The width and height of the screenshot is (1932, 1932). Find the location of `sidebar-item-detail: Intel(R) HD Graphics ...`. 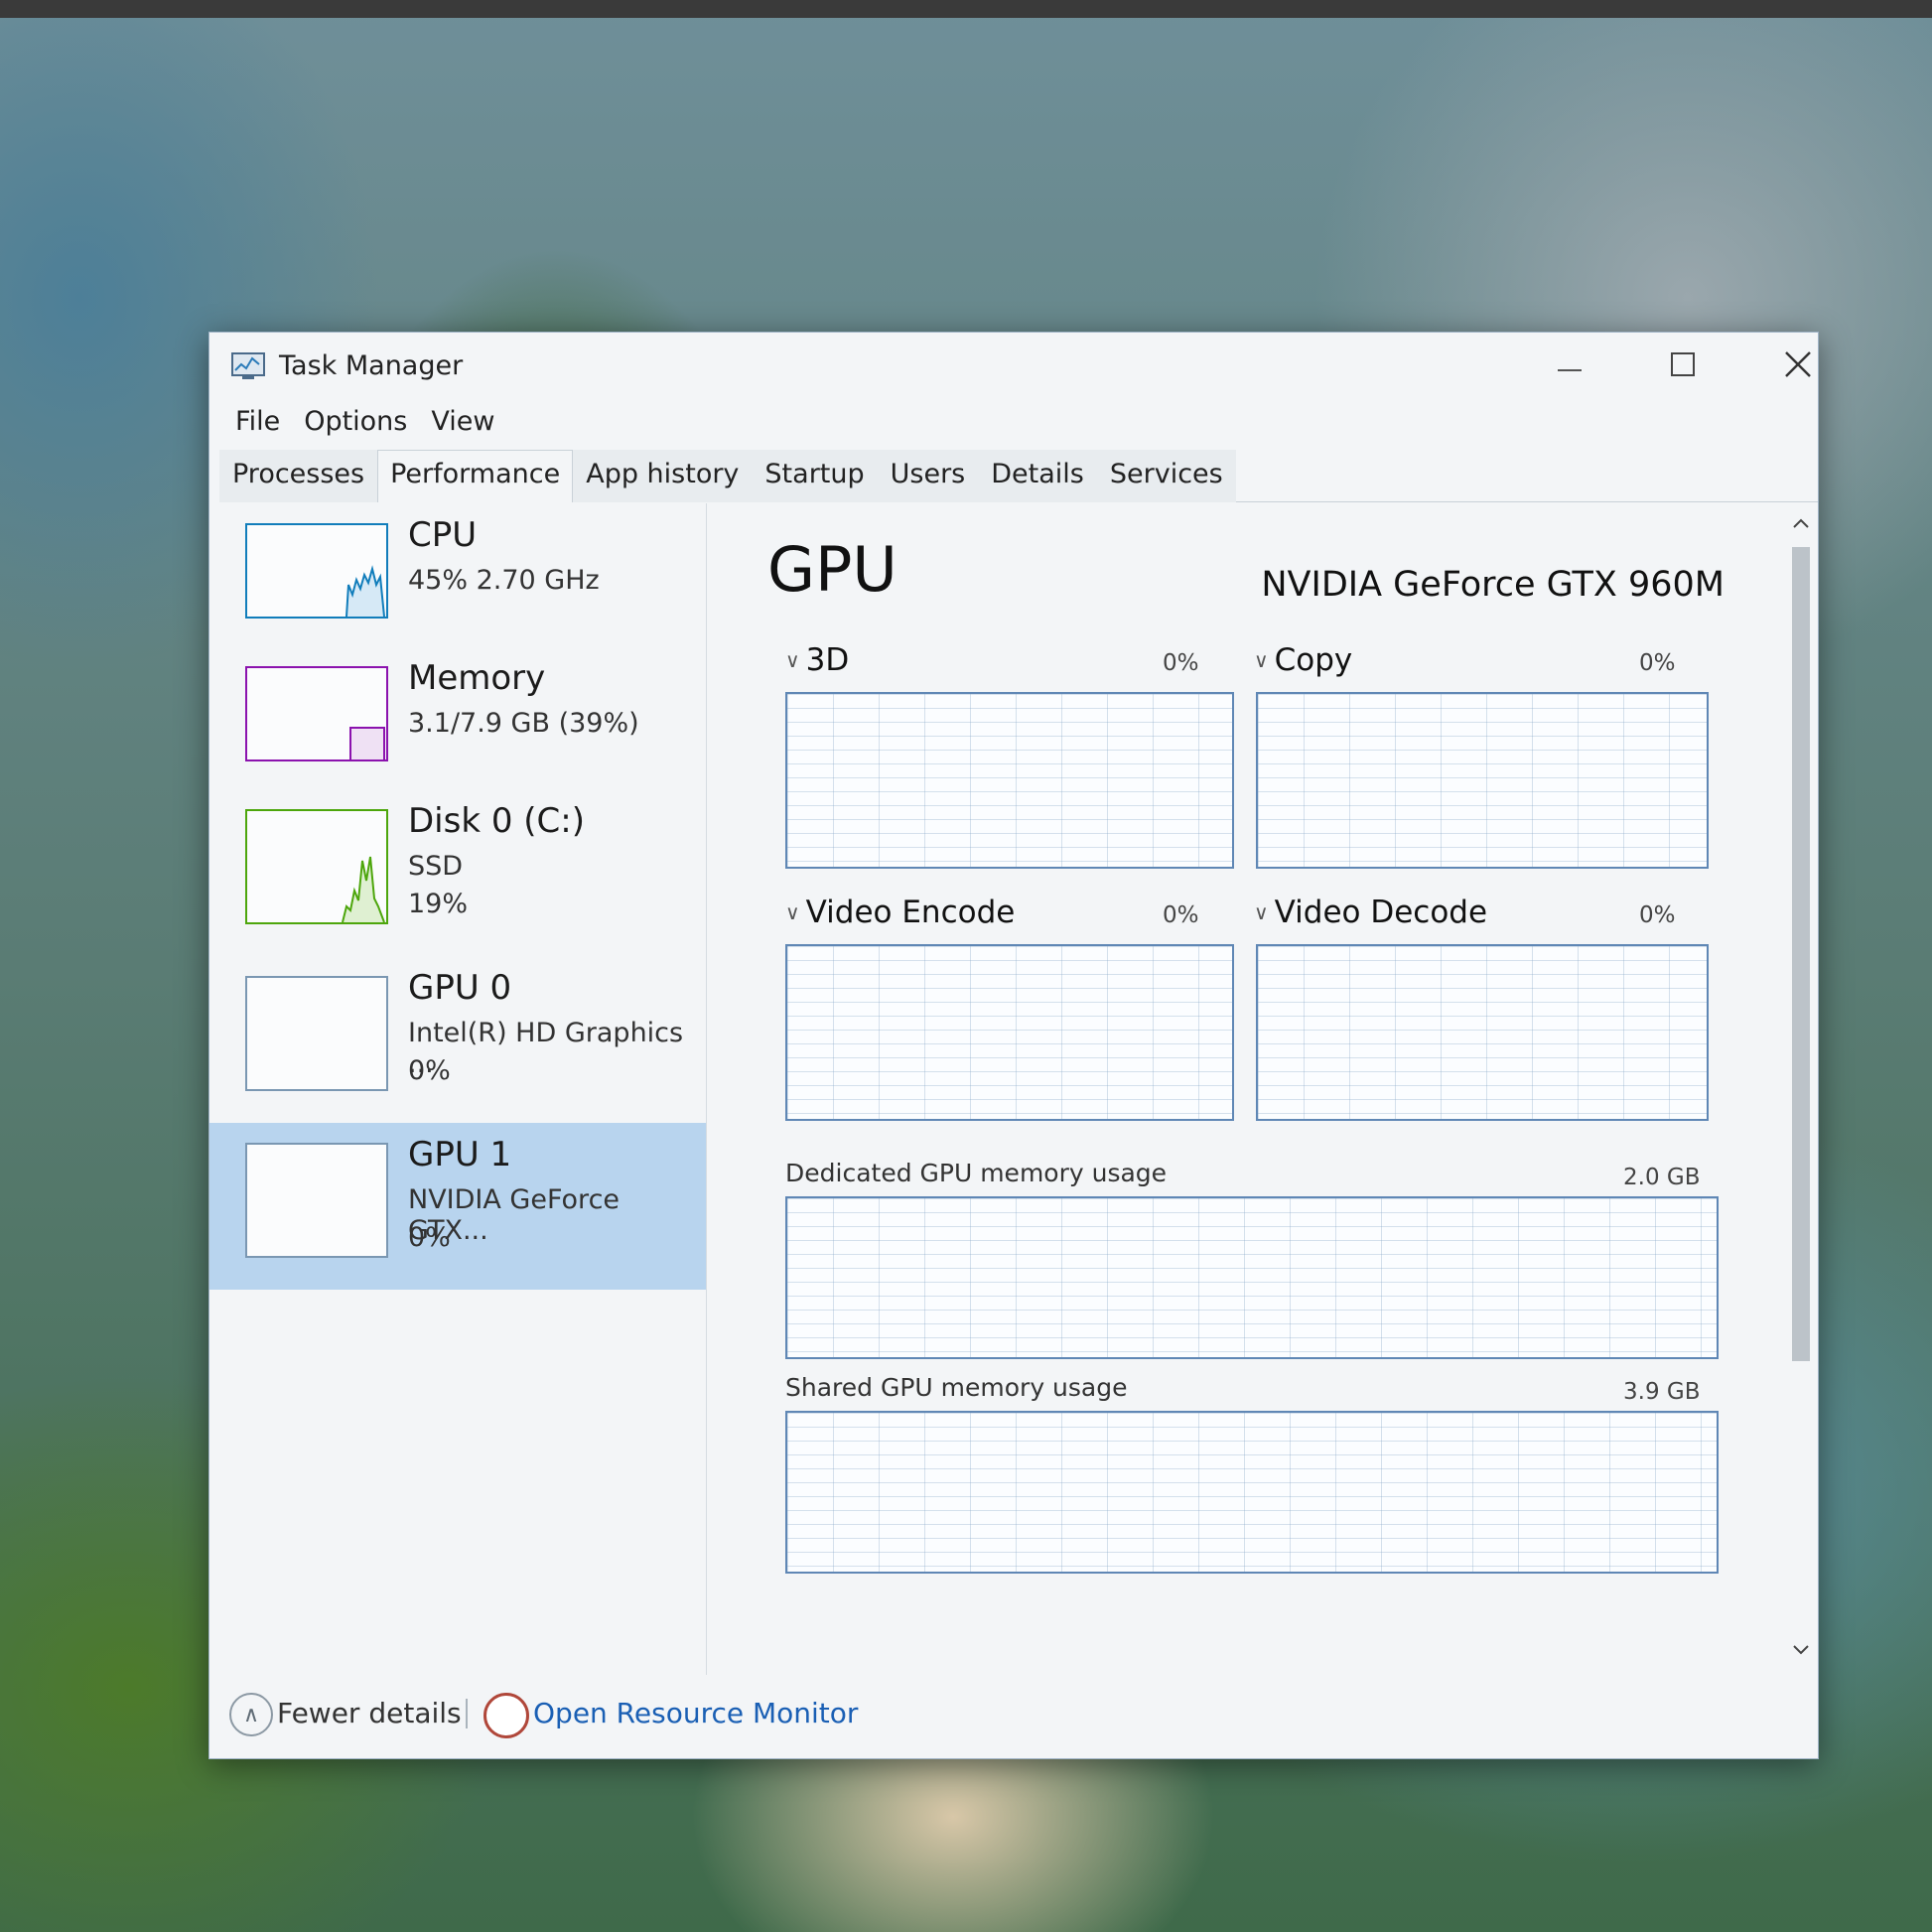

sidebar-item-detail: Intel(R) HD Graphics ... is located at coordinates (546, 1048).